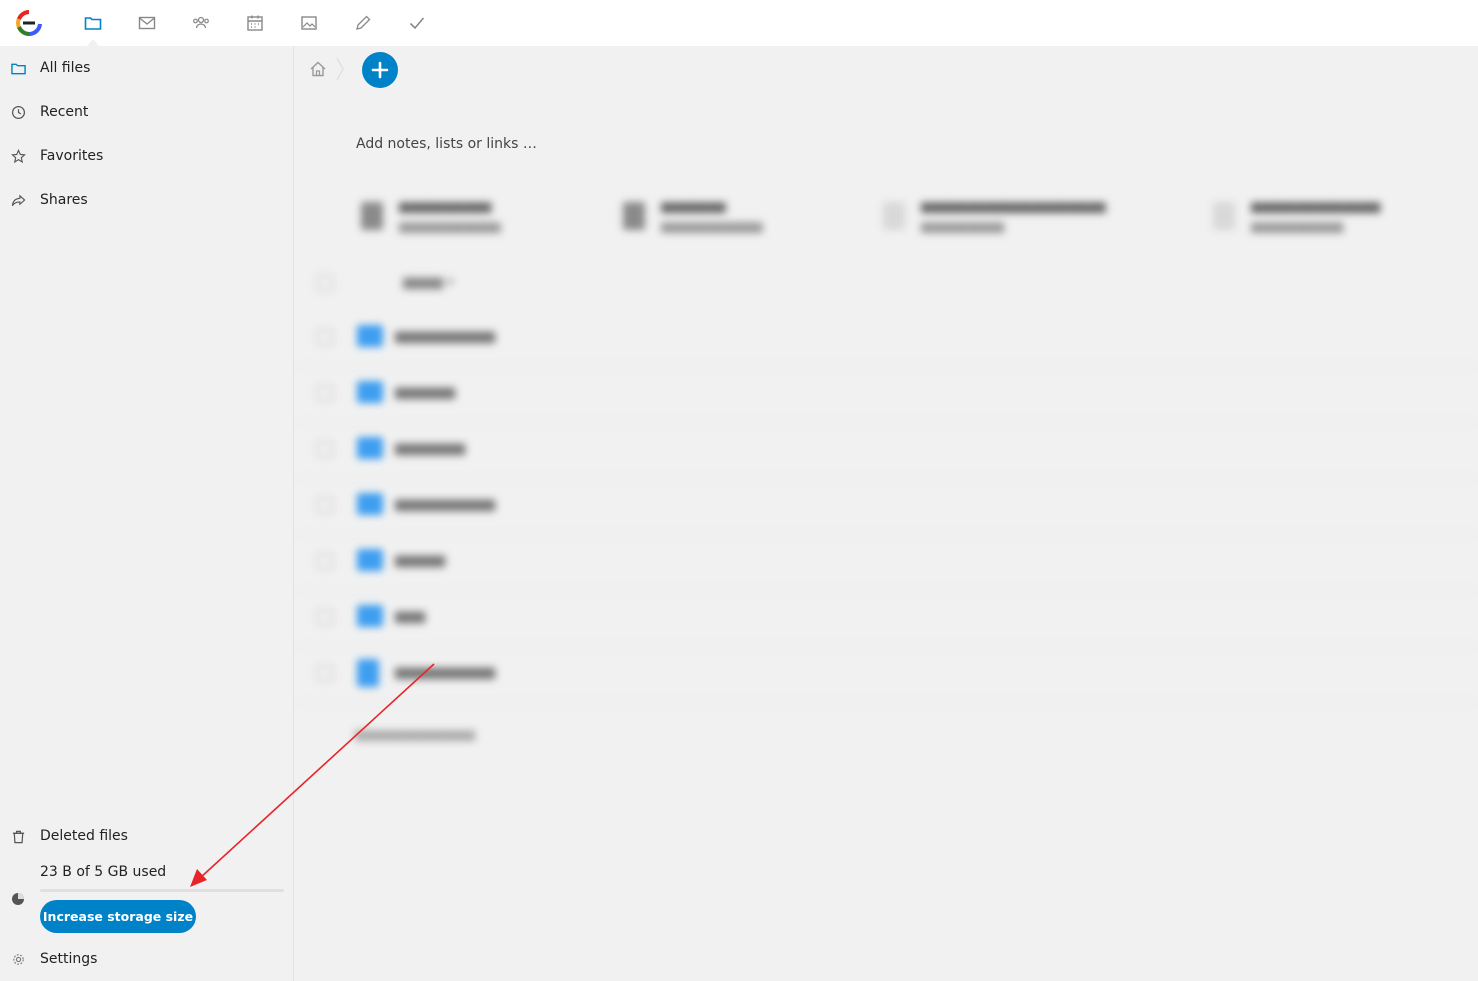  What do you see at coordinates (18, 156) in the screenshot?
I see `star-icon` at bounding box center [18, 156].